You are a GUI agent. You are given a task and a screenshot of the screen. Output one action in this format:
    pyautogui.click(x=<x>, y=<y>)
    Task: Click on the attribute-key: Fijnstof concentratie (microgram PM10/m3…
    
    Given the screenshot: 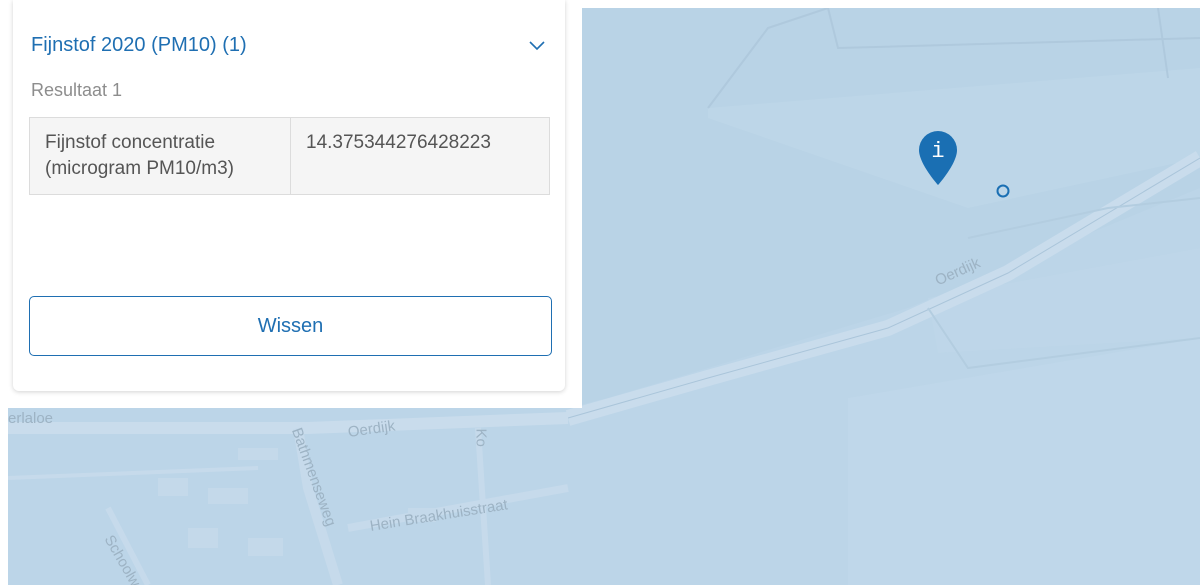 What is the action you would take?
    pyautogui.click(x=160, y=156)
    